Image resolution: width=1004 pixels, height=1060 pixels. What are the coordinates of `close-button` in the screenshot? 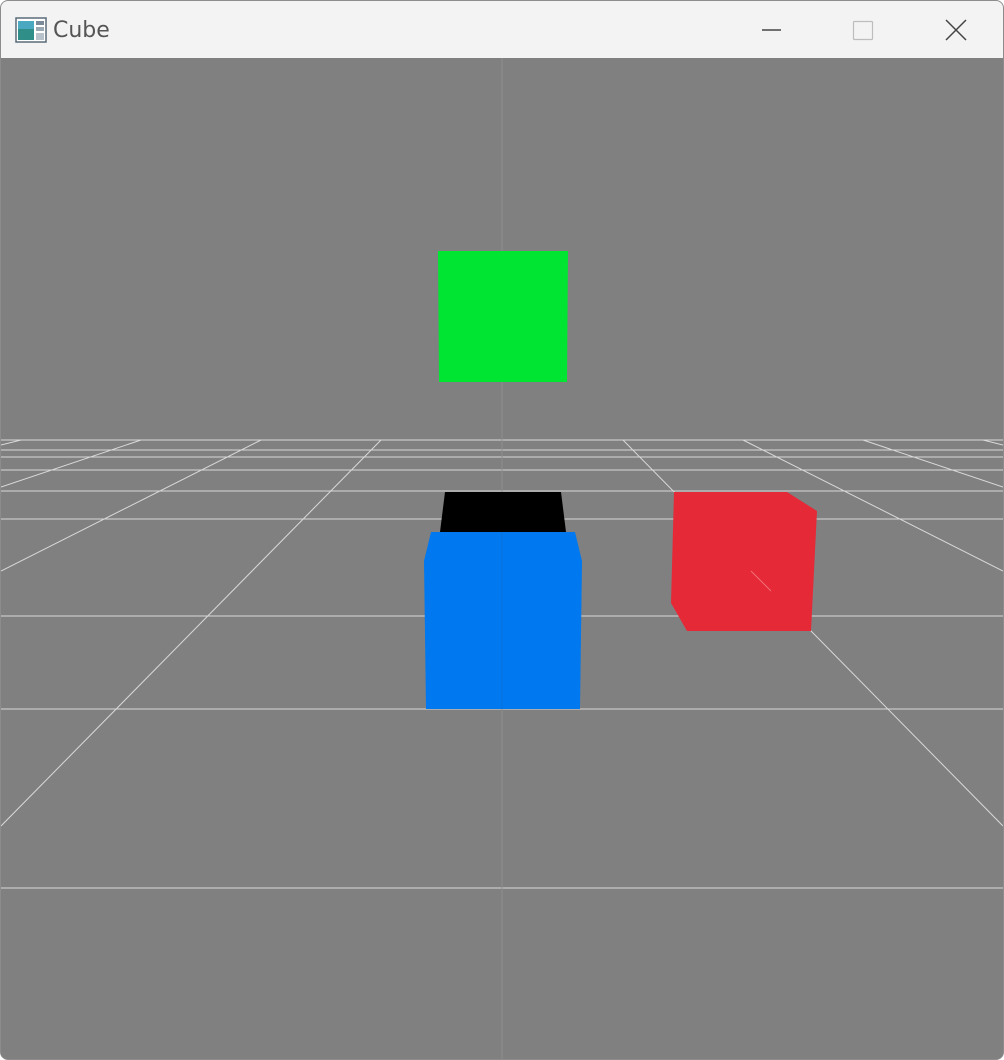 It's located at (955, 29).